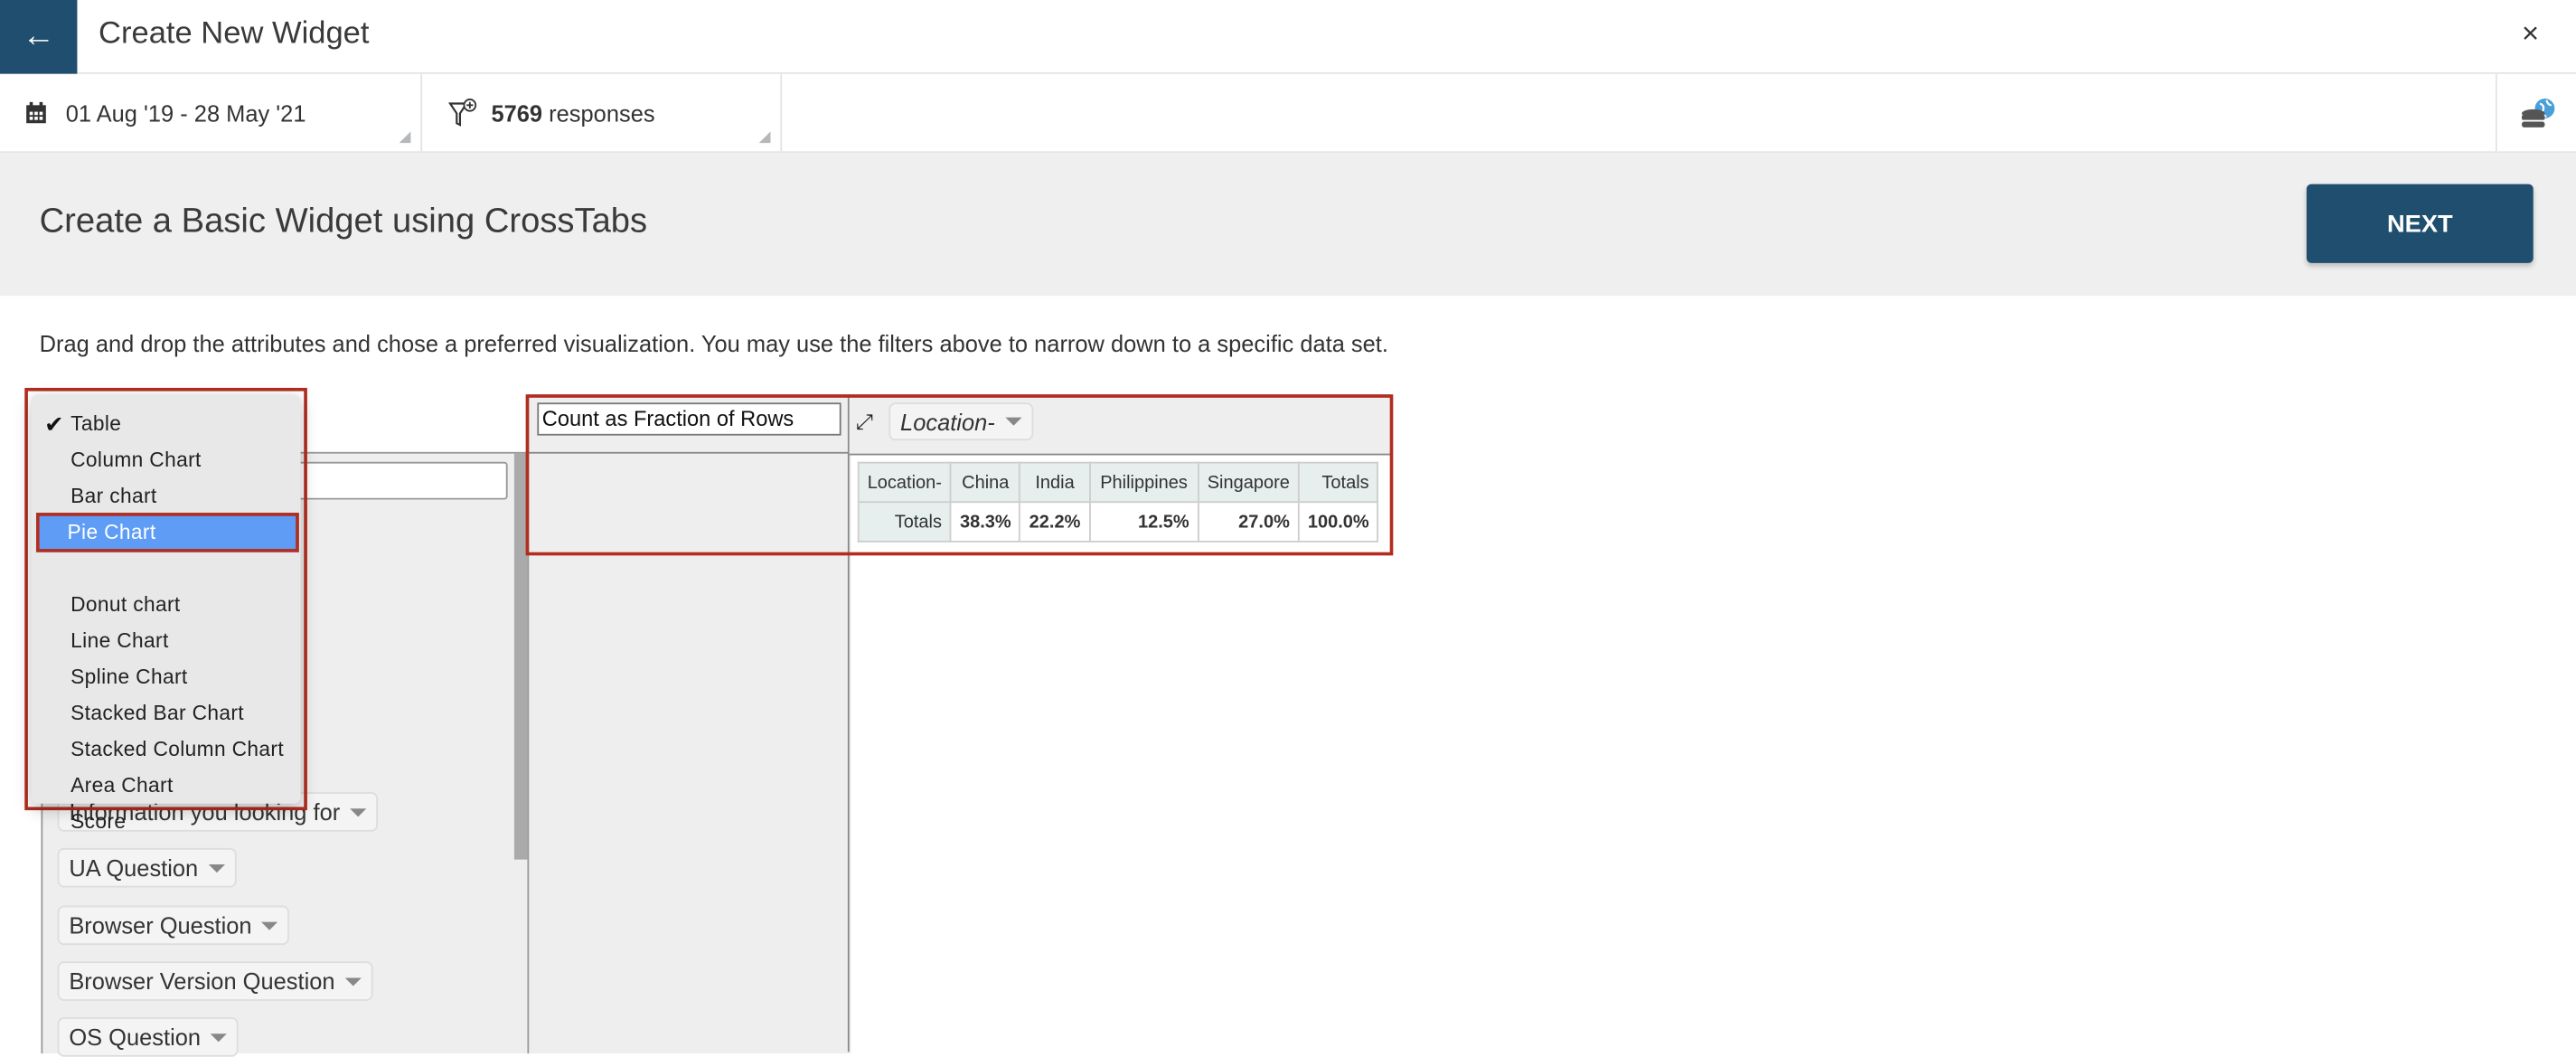 The image size is (2576, 1057). I want to click on menu-item-score: Score, so click(99, 822).